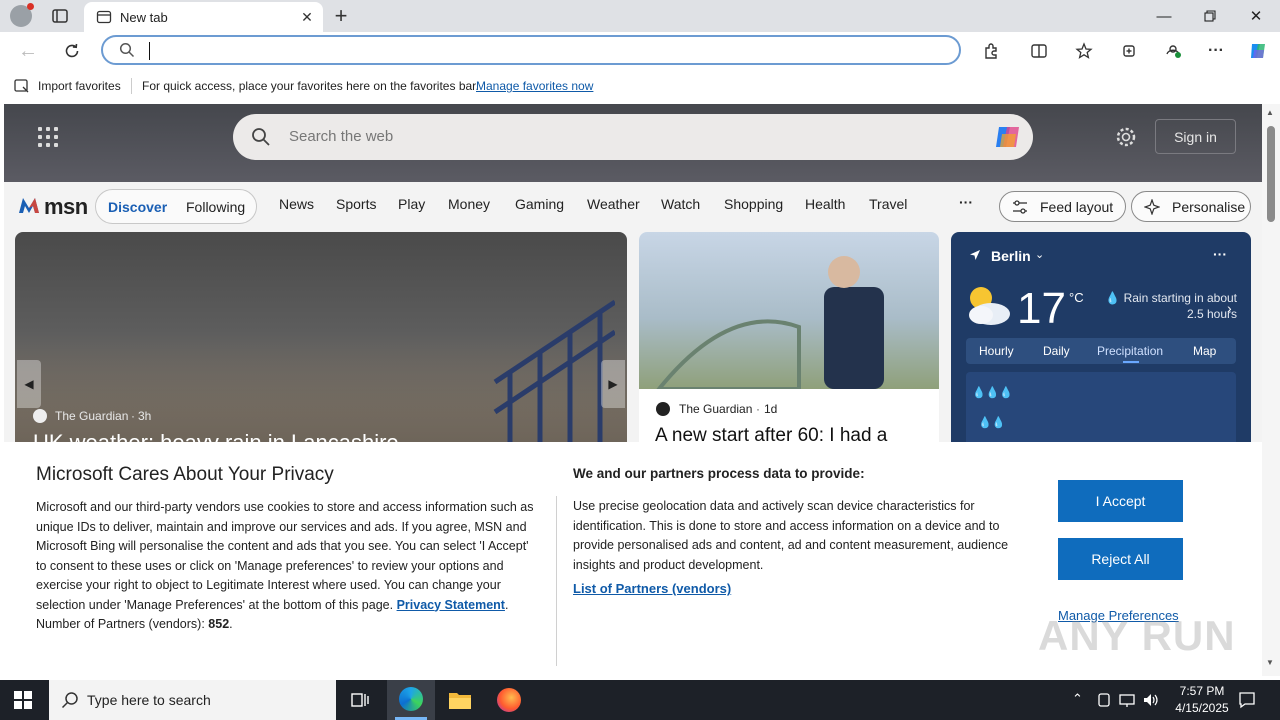 This screenshot has height=720, width=1280. What do you see at coordinates (451, 605) in the screenshot?
I see `privacy-statement-link: Privacy Statement` at bounding box center [451, 605].